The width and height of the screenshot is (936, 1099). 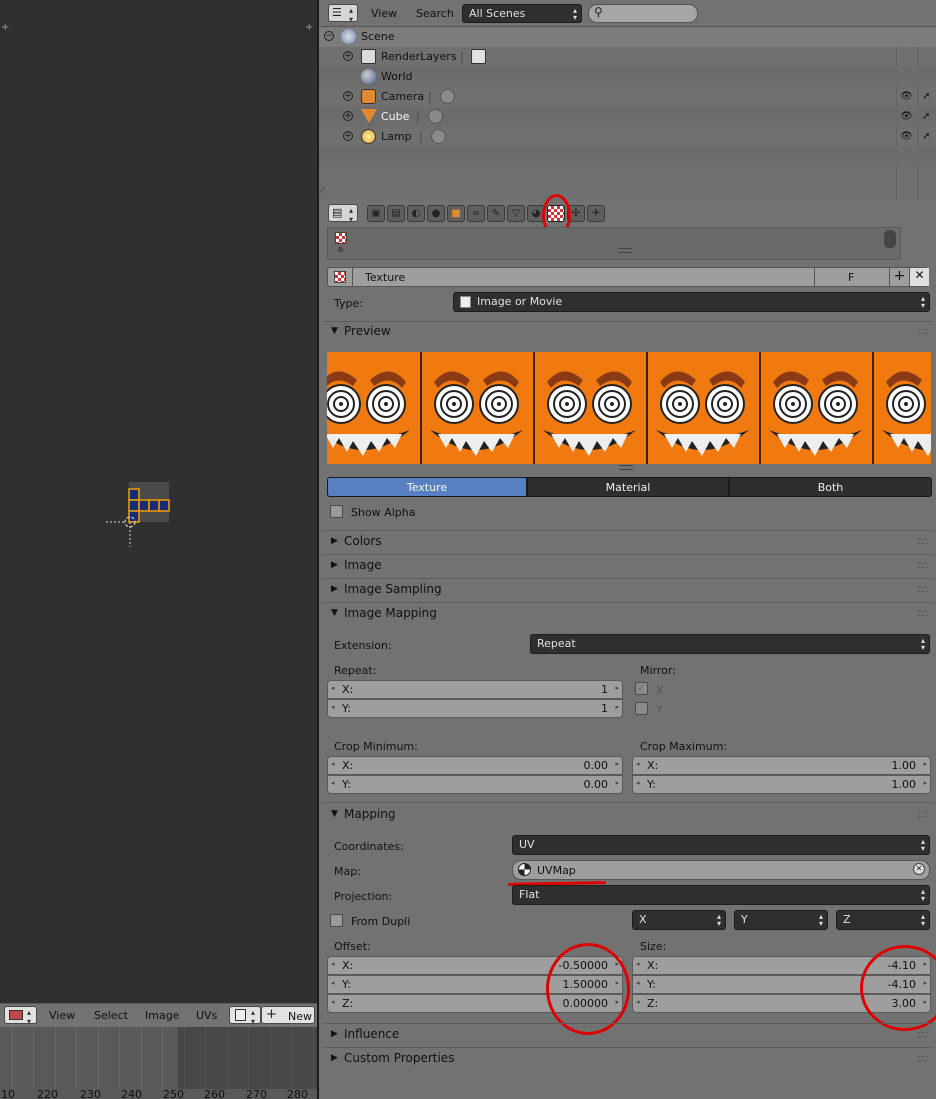 I want to click on constraints-context-icon: ∞, so click(x=476, y=213).